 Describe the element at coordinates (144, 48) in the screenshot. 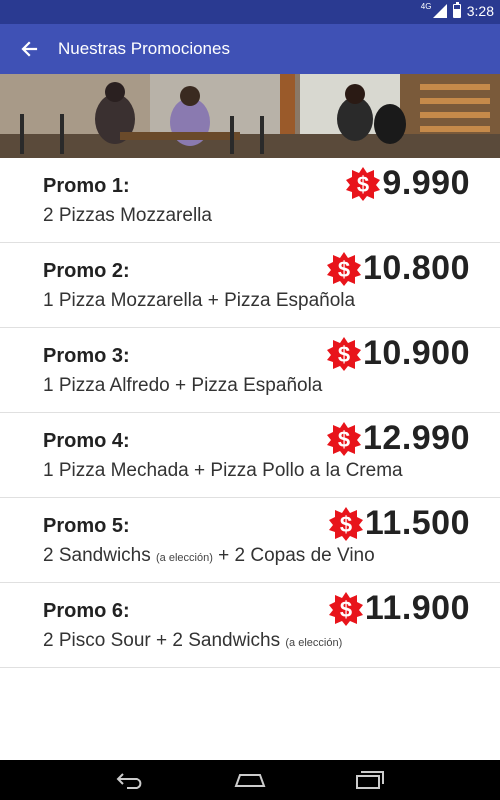

I see `page-title: Nuestras Promociones` at that location.